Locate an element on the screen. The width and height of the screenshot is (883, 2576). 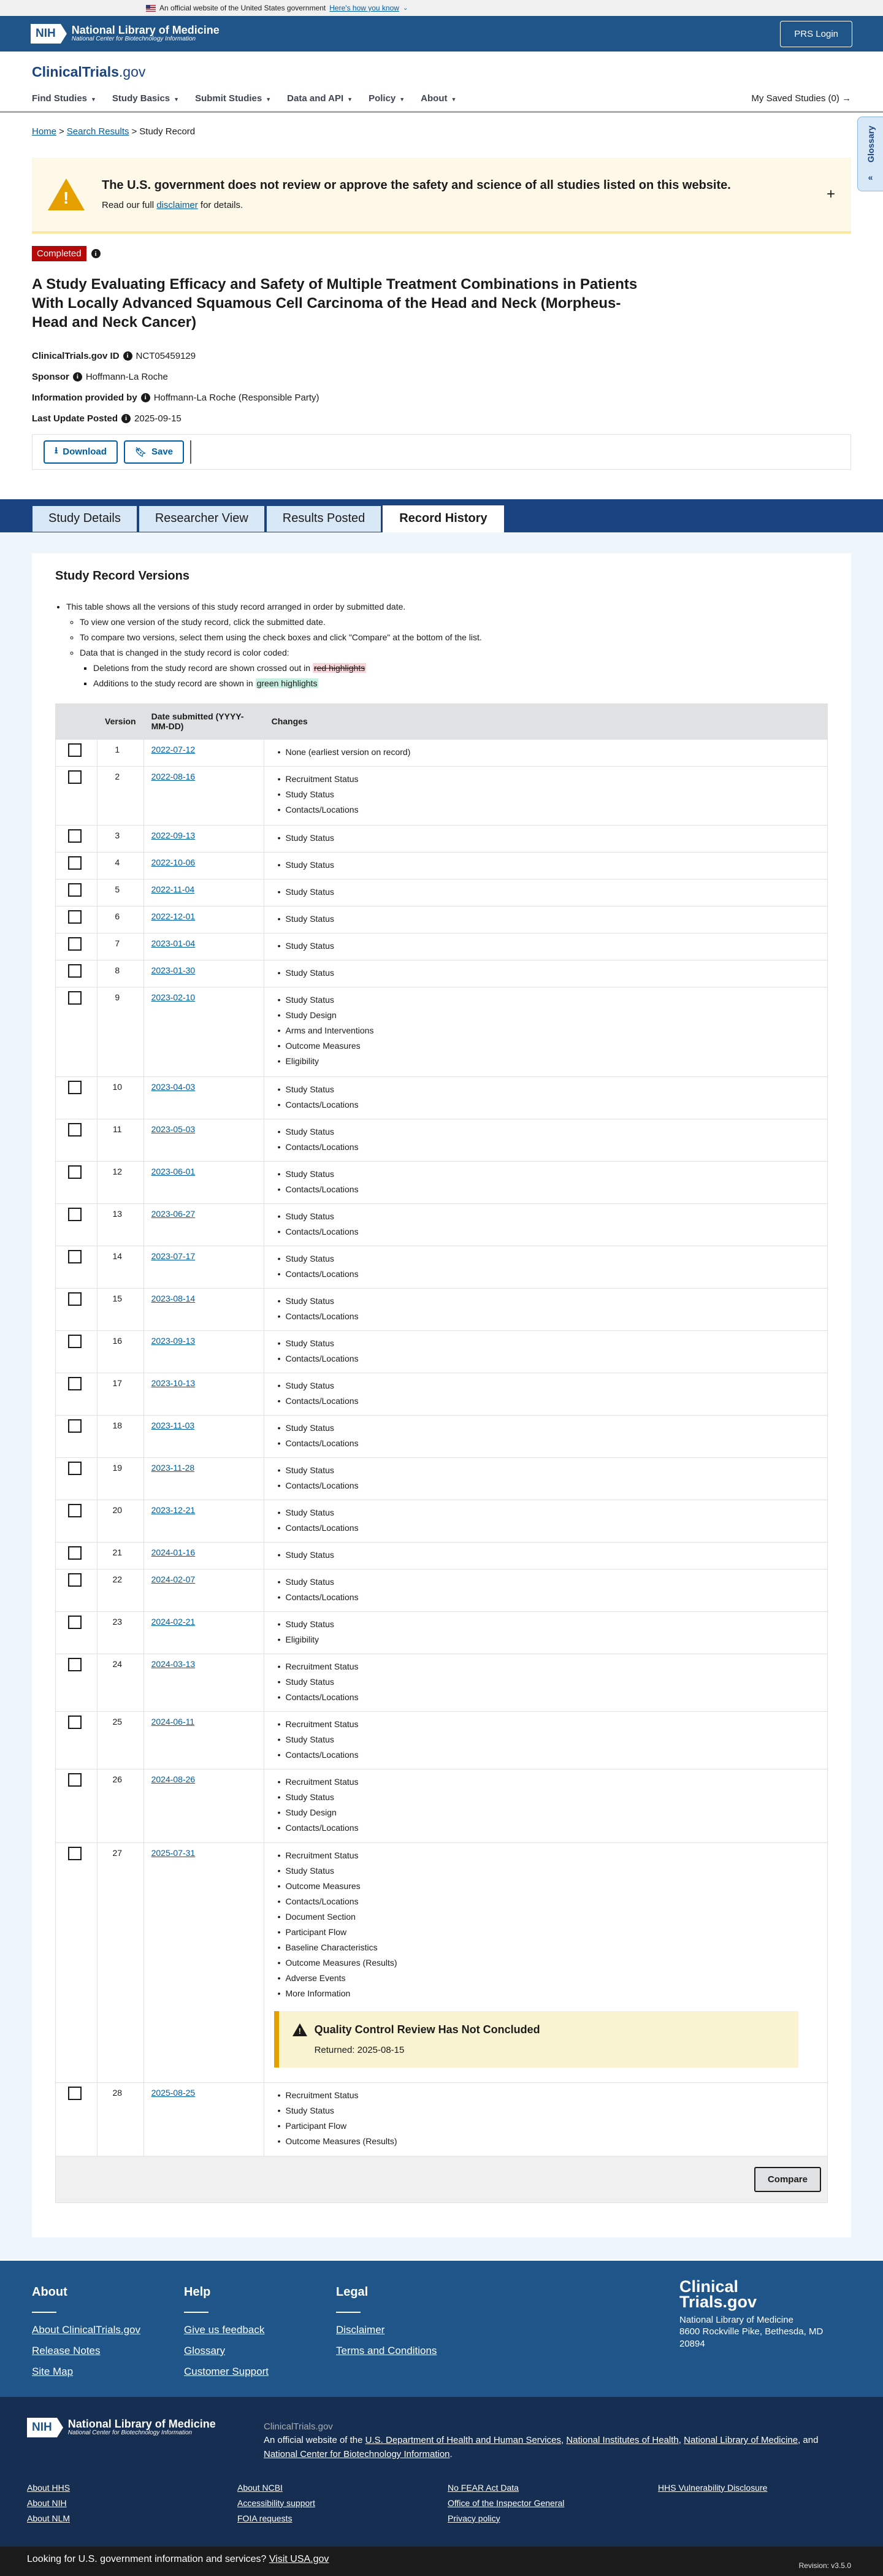
version-date-link: 2023-07-17 is located at coordinates (173, 1256).